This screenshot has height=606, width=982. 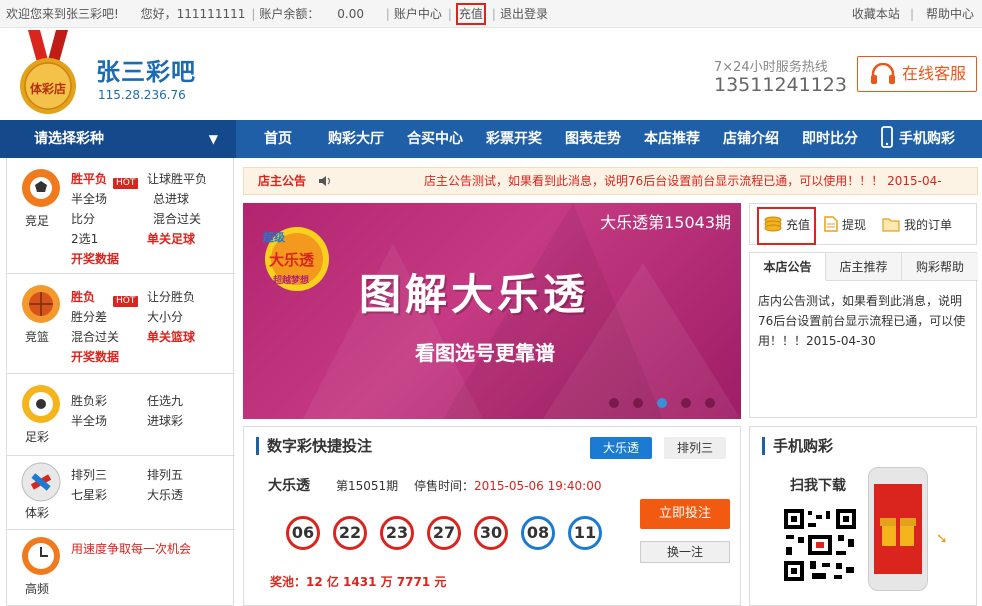 I want to click on balance-value: 0.00, so click(x=350, y=14).